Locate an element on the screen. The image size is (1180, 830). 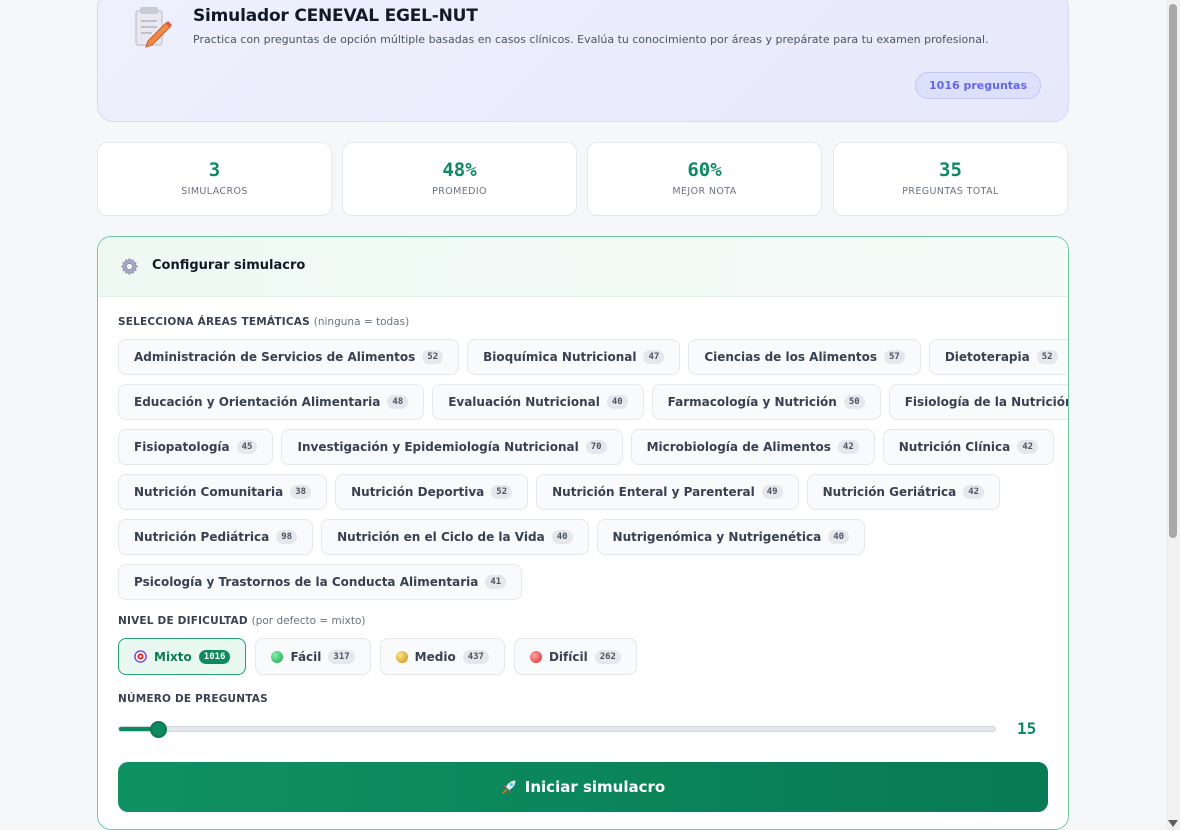
area-name: Educación y Orientación Alimentaria is located at coordinates (257, 402).